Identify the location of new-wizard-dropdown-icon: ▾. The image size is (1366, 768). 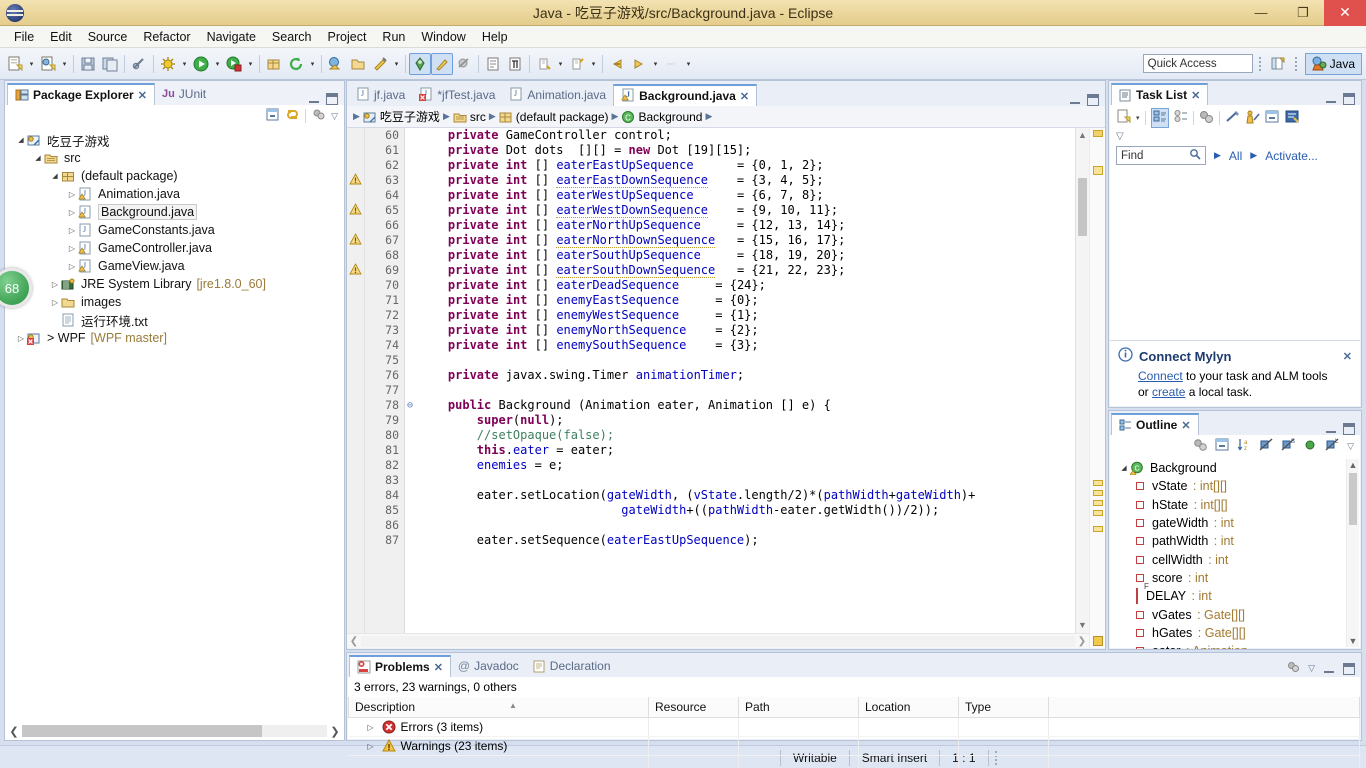
(31, 64).